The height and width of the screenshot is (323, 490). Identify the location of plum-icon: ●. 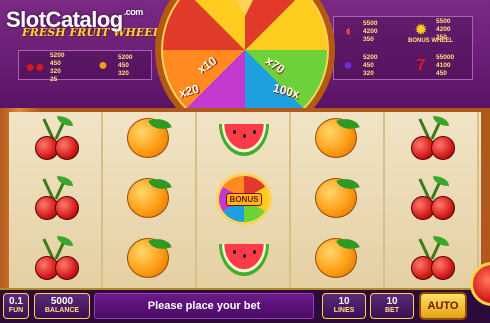
(348, 65).